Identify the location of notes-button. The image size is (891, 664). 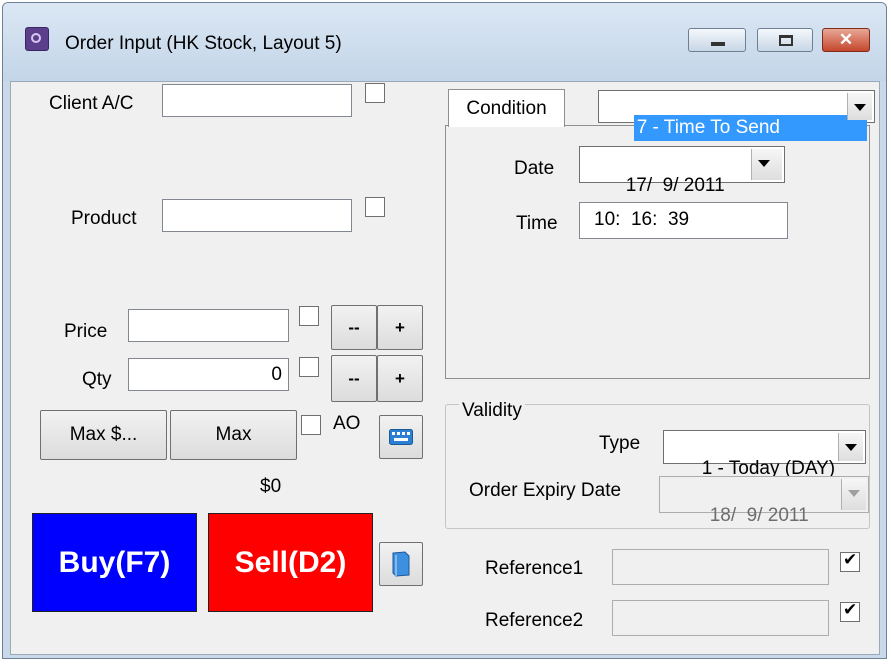
(401, 564).